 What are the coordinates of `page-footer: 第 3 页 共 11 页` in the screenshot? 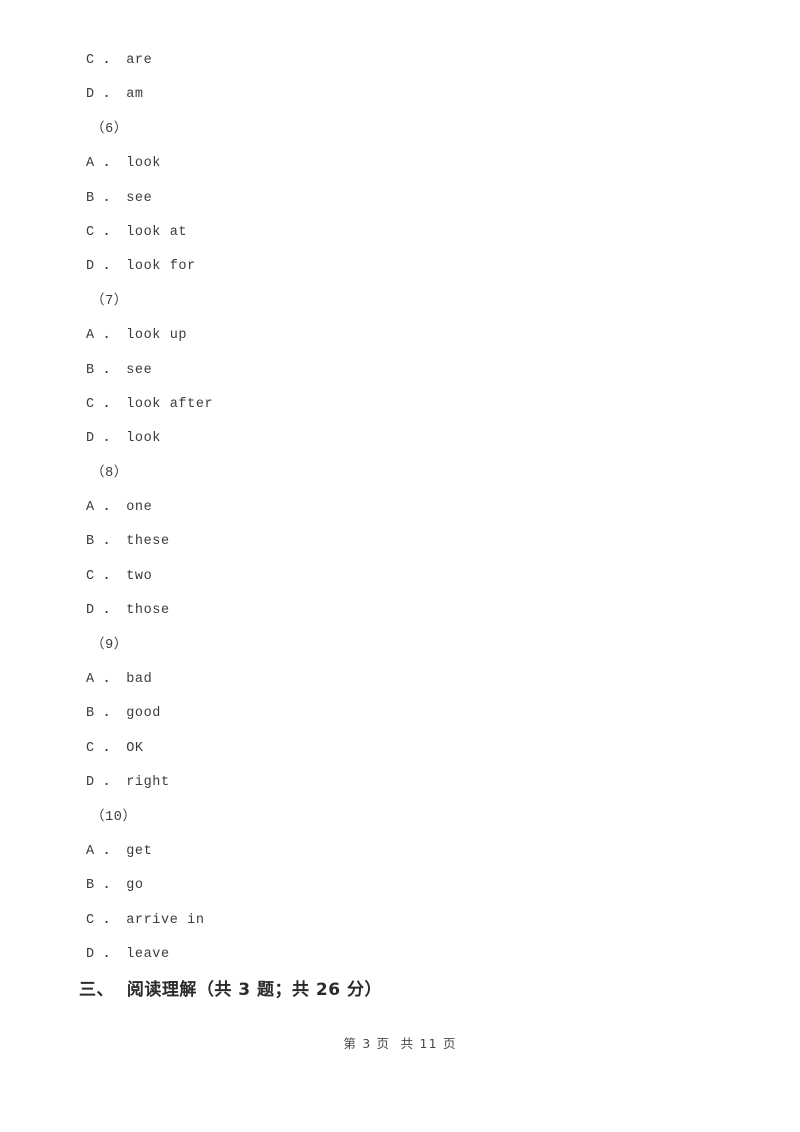 It's located at (400, 1043).